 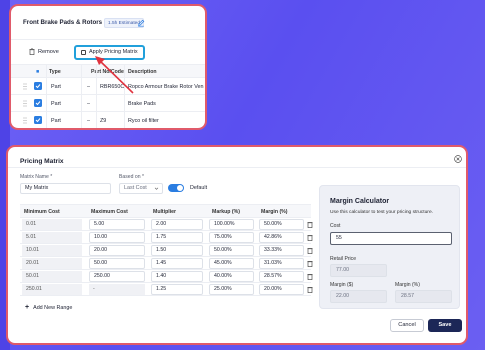 What do you see at coordinates (458, 159) in the screenshot?
I see `close-icon` at bounding box center [458, 159].